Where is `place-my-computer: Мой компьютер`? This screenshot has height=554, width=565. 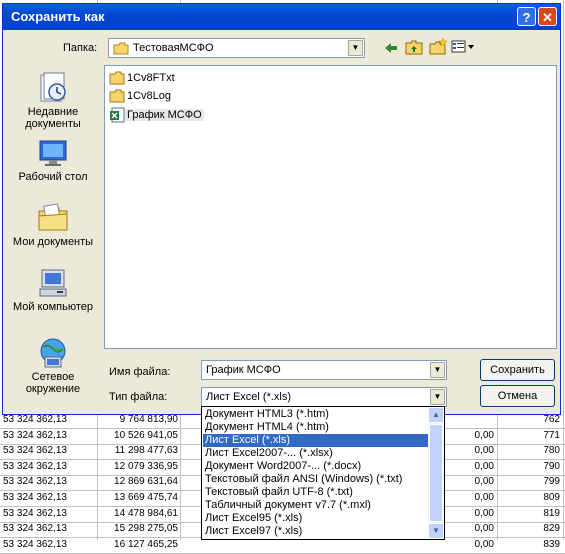
place-my-computer: Мой компьютер is located at coordinates (53, 290).